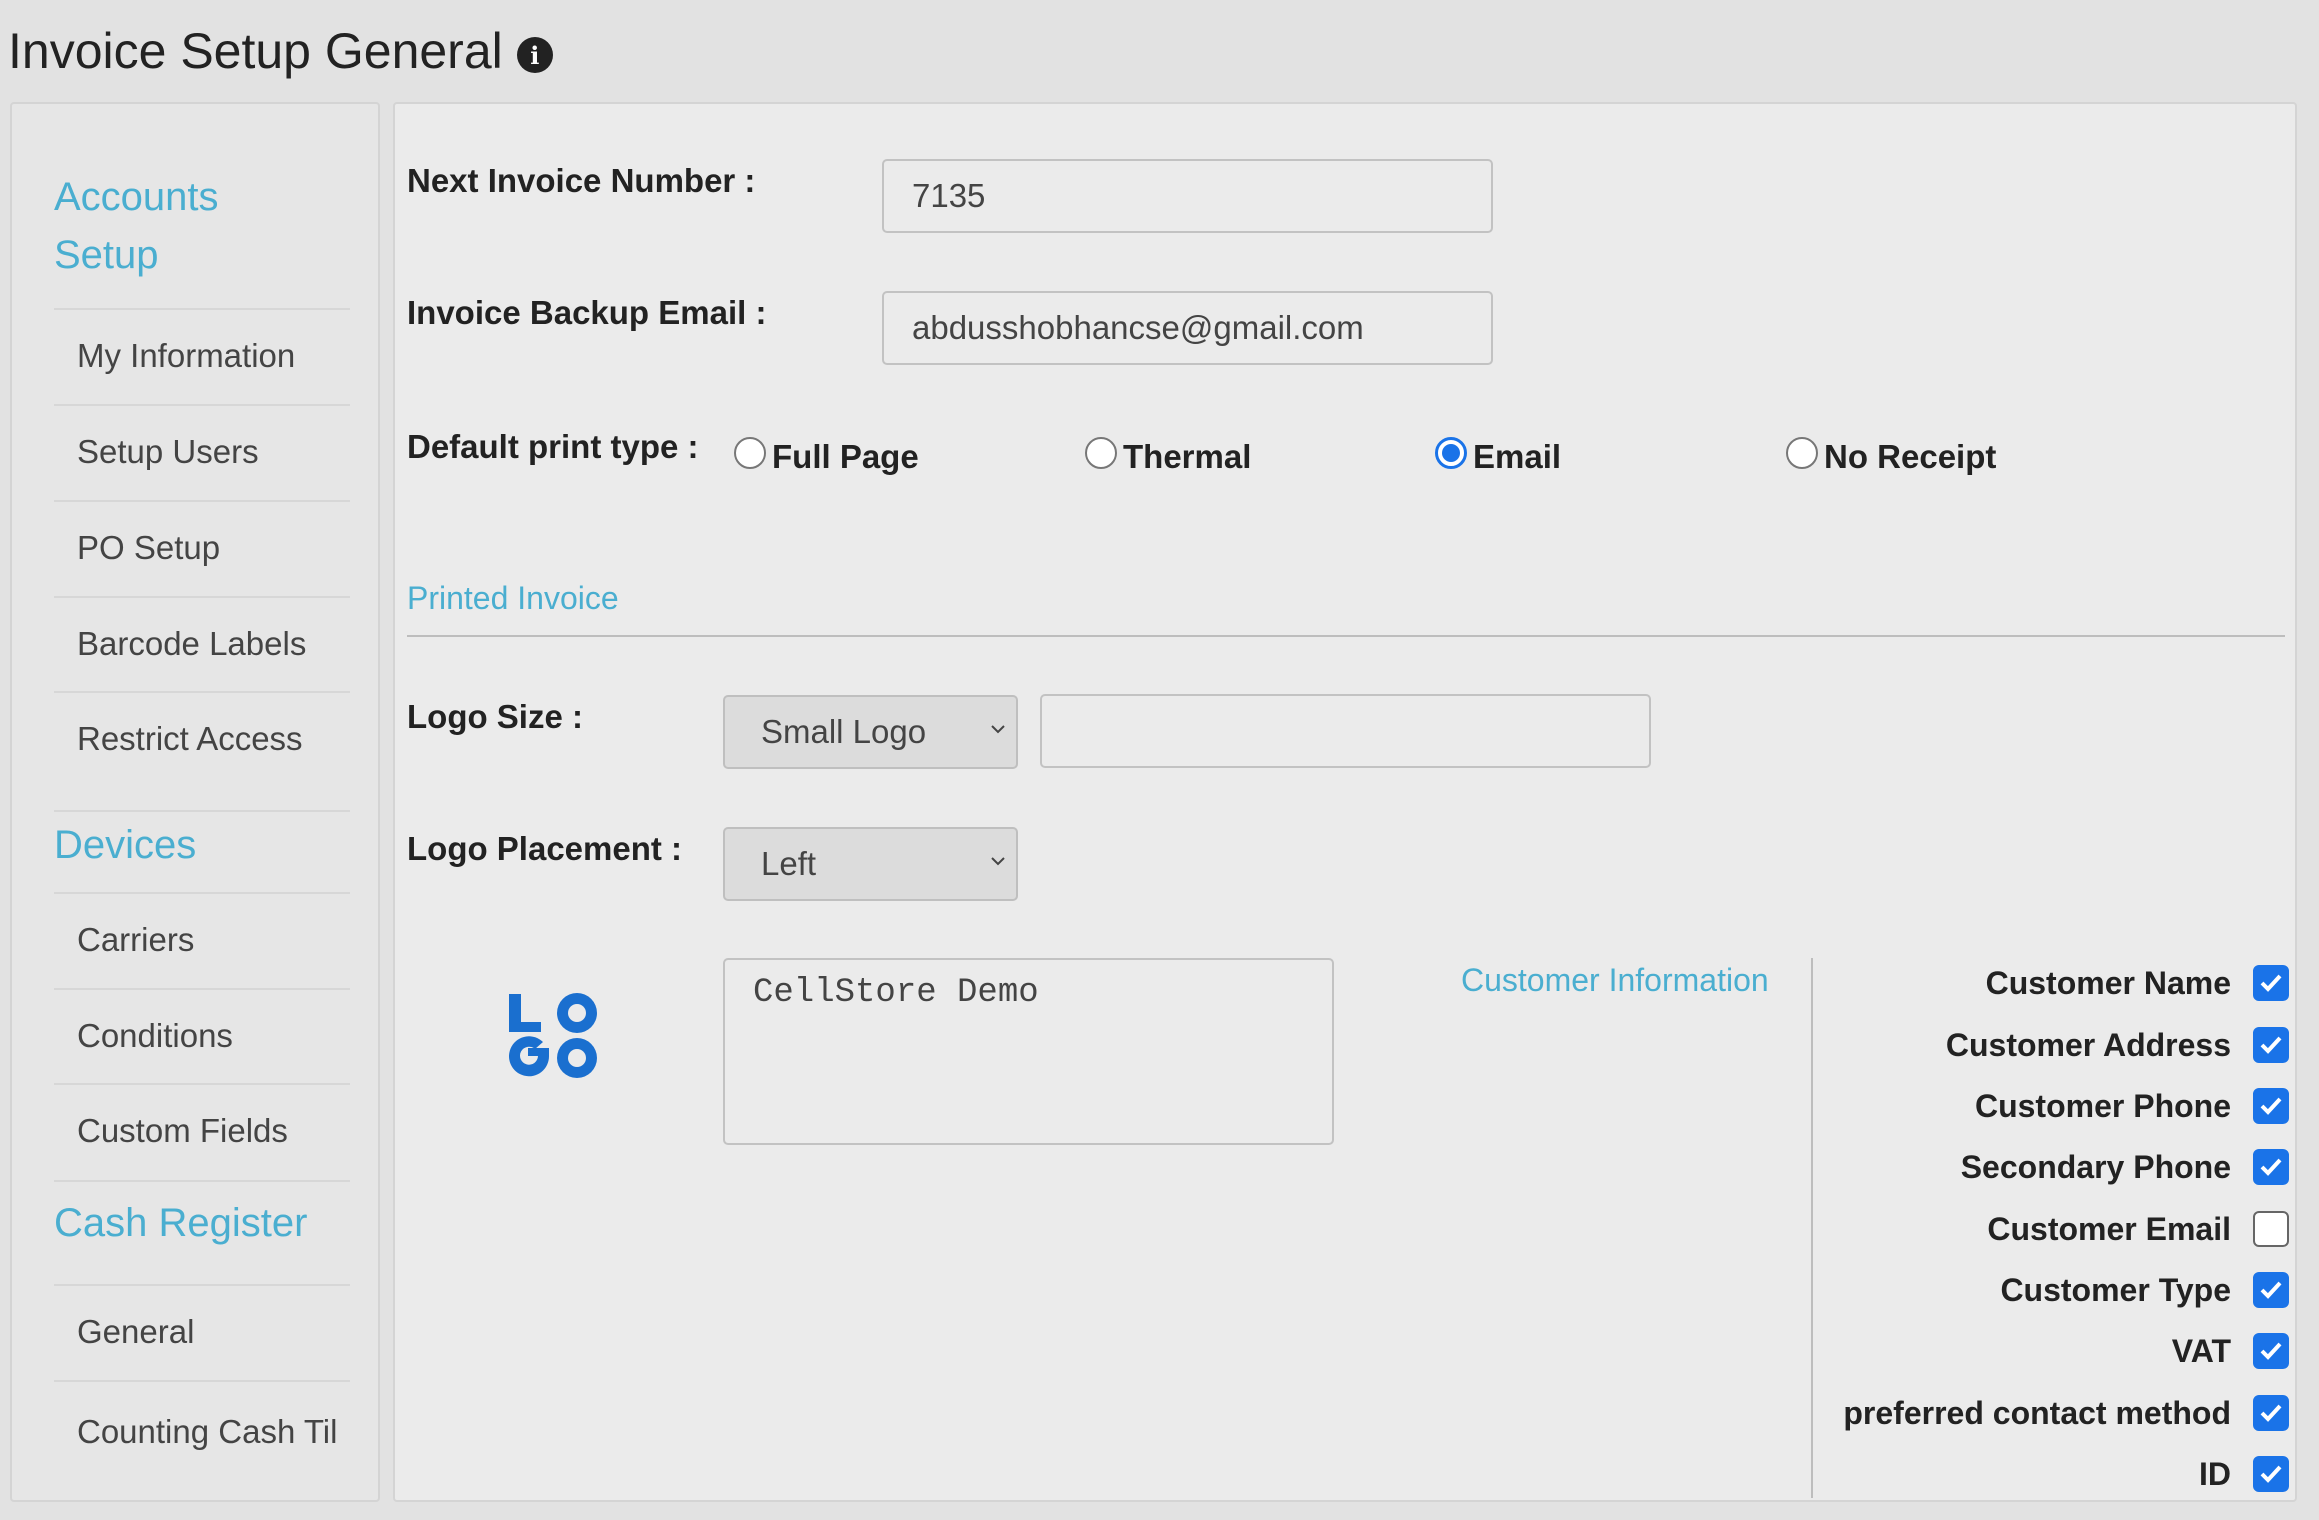 The height and width of the screenshot is (1520, 2319). I want to click on radio-thermal-circle, so click(1101, 453).